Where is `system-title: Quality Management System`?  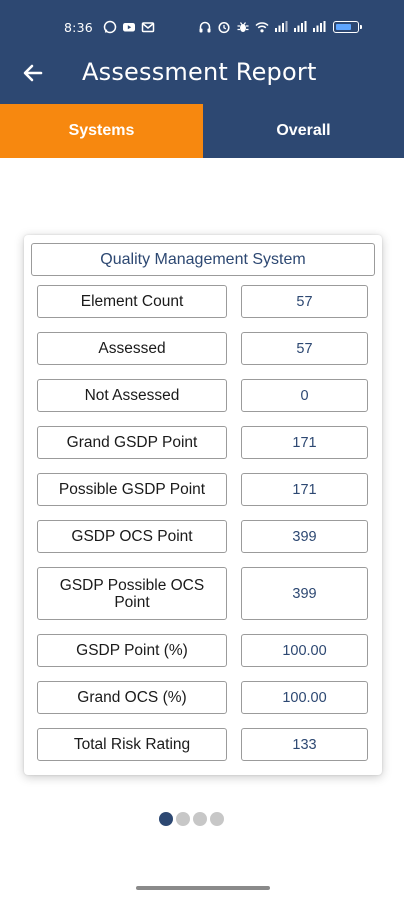
system-title: Quality Management System is located at coordinates (203, 259).